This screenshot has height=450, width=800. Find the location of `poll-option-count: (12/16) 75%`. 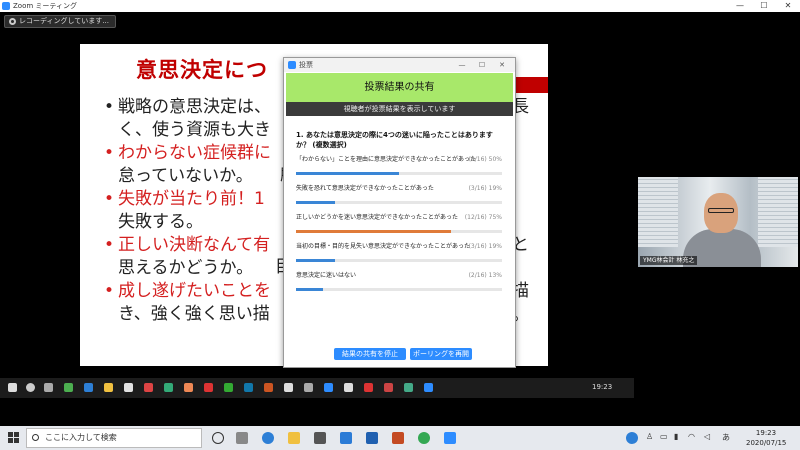

poll-option-count: (12/16) 75% is located at coordinates (483, 217).